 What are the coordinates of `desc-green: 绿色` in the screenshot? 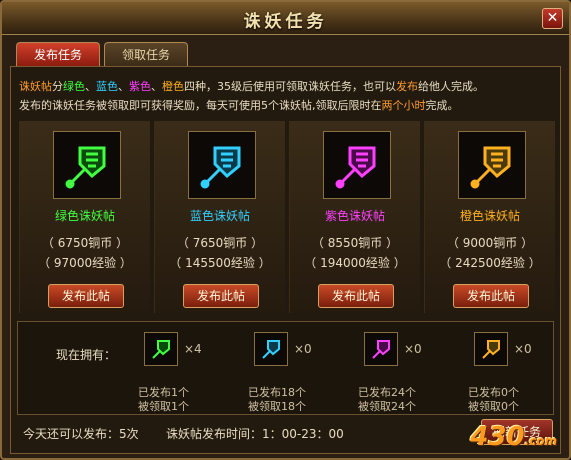 It's located at (74, 86).